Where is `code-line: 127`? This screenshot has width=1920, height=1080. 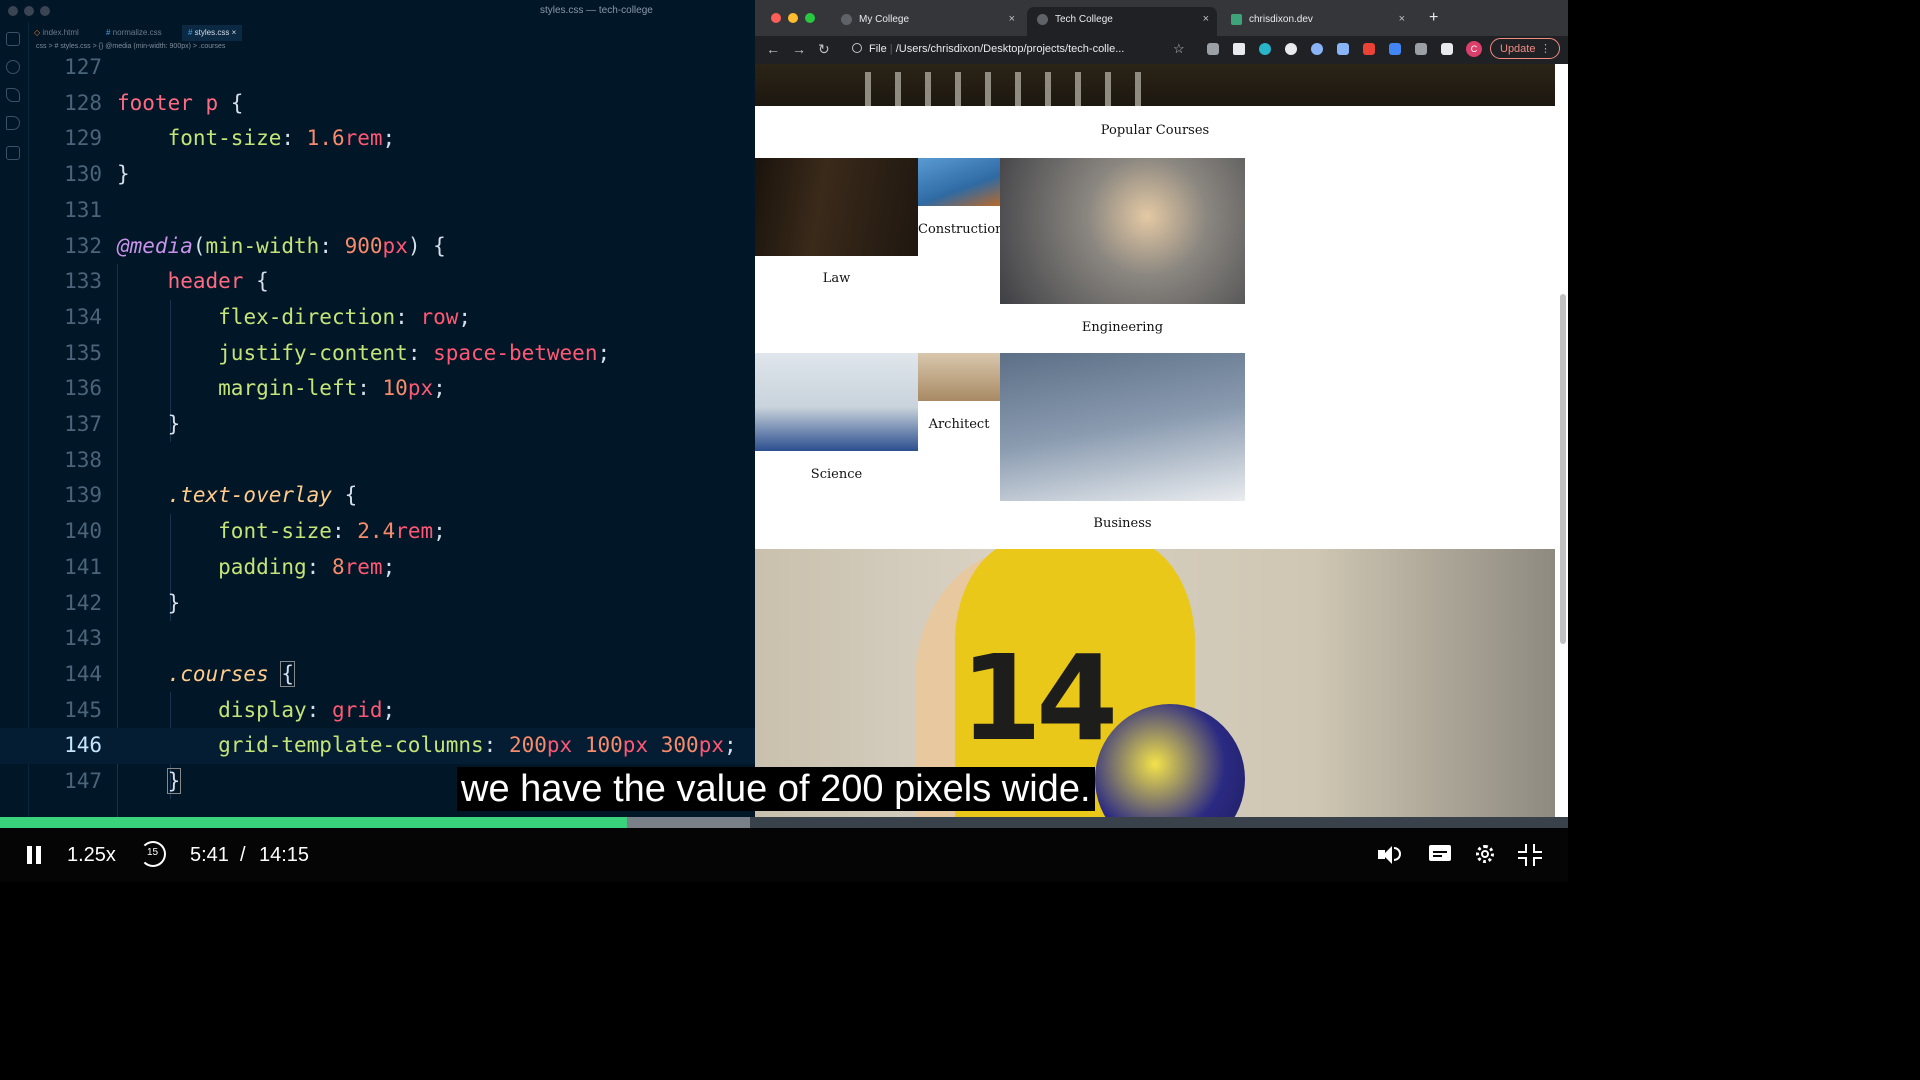 code-line: 127 is located at coordinates (377, 68).